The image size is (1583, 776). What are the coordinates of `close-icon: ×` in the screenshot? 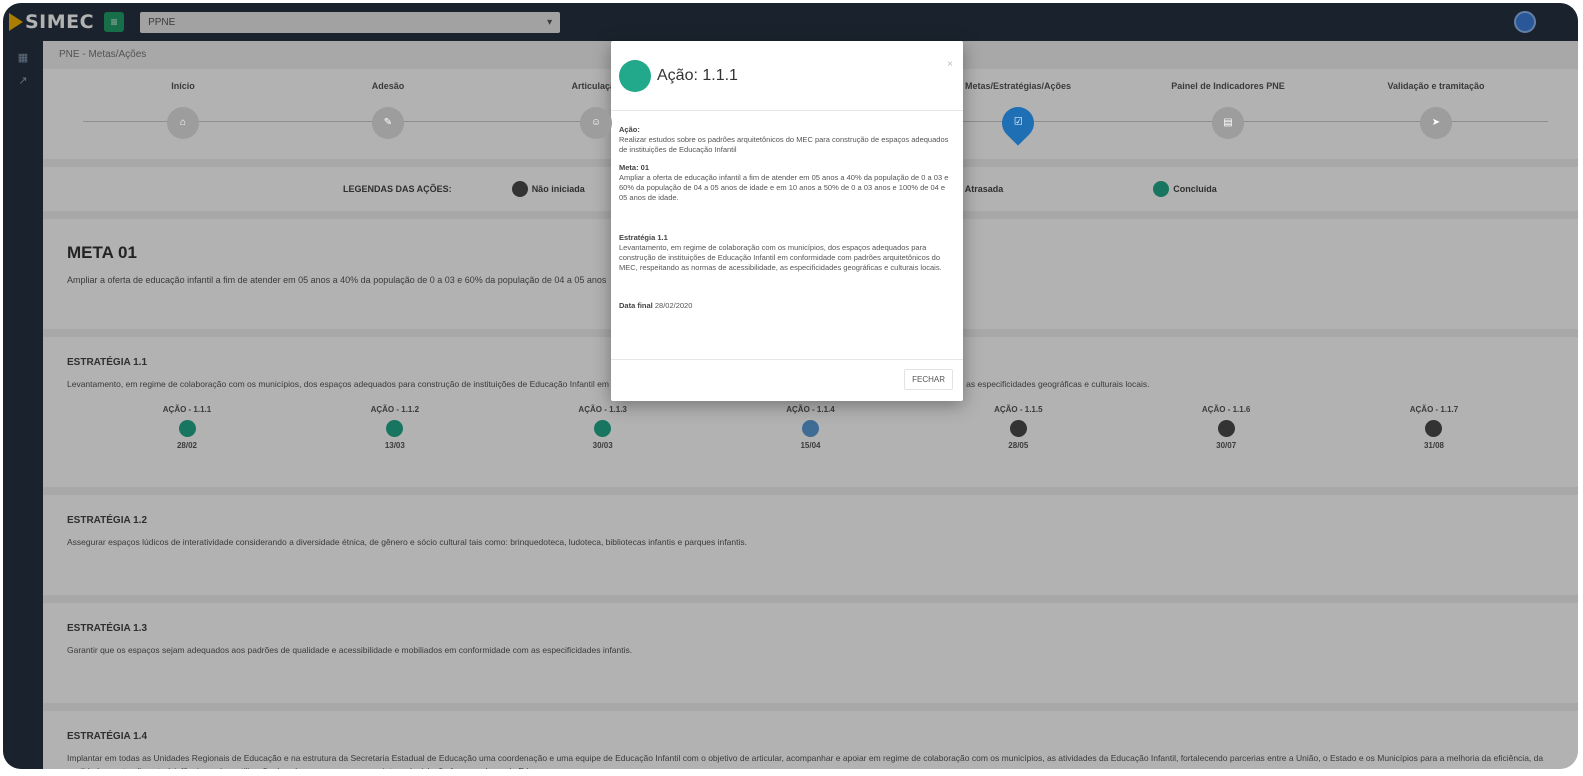 It's located at (950, 64).